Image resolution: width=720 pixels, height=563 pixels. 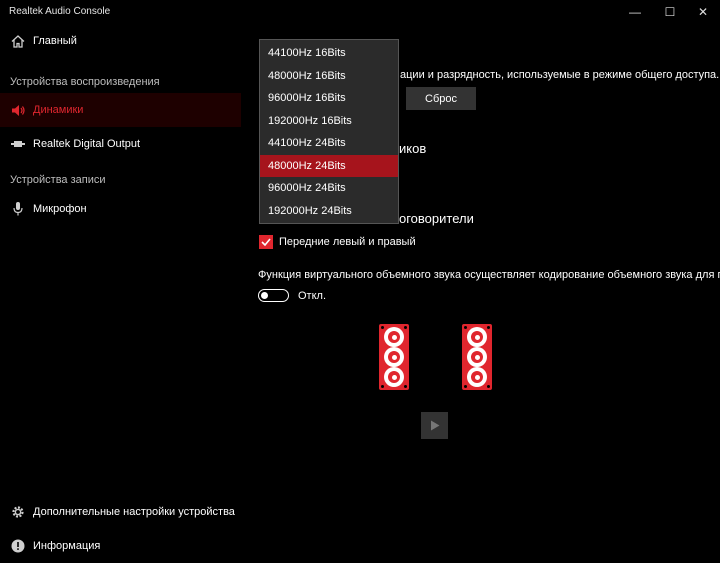 I want to click on speaker-front-right, so click(x=477, y=357).